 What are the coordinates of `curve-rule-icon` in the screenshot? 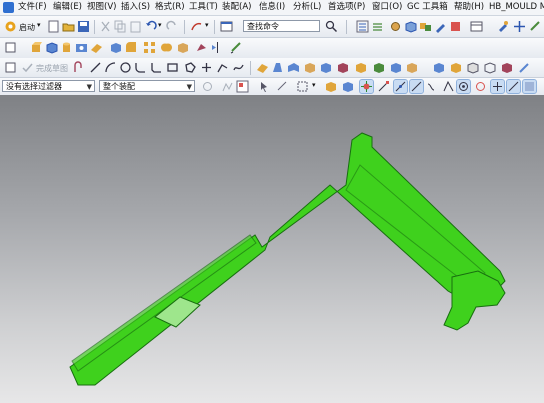 It's located at (227, 86).